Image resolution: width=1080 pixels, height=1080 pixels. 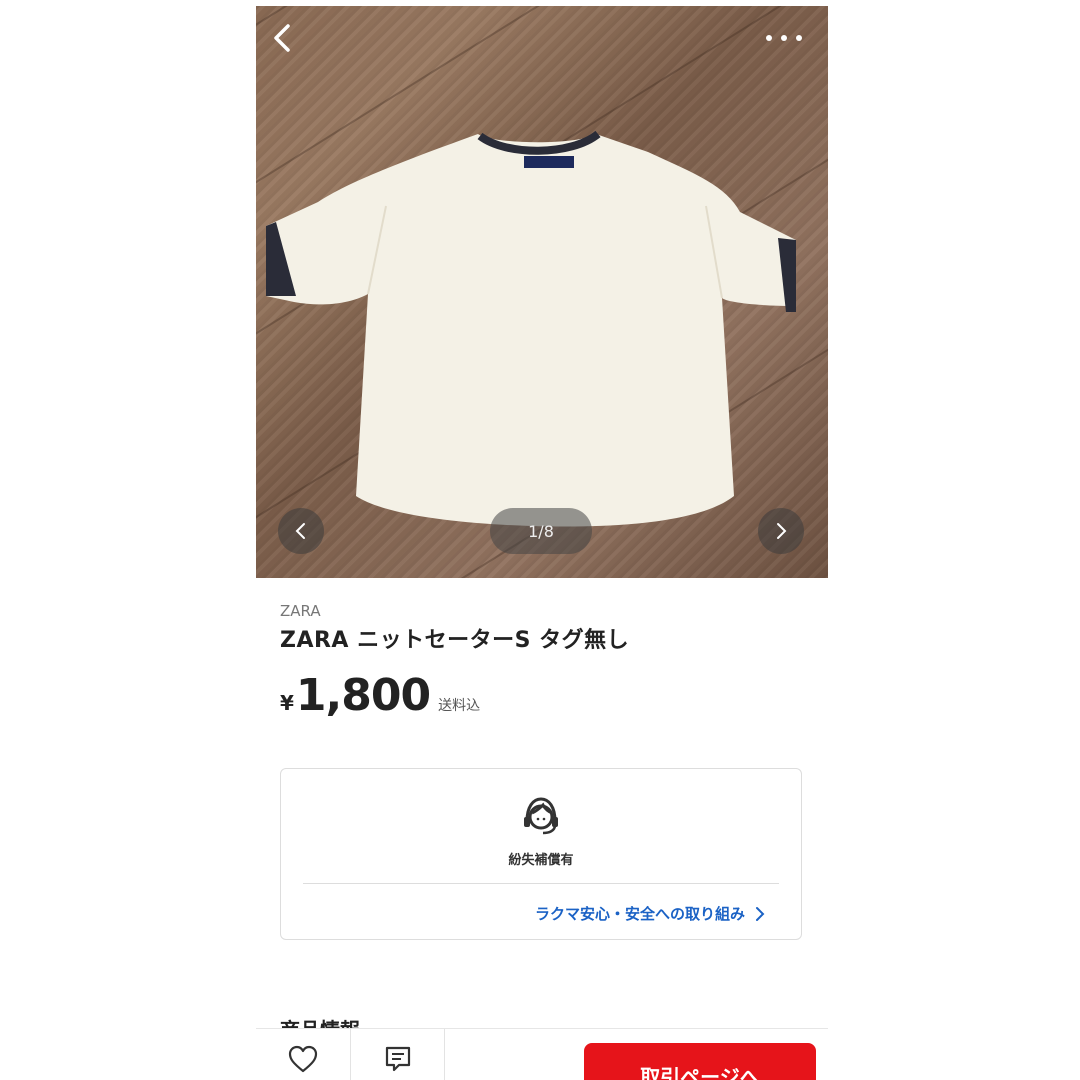 I want to click on comment-button, so click(x=397, y=1054).